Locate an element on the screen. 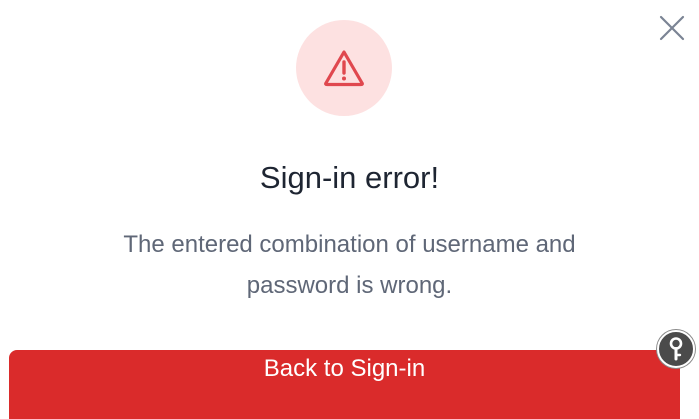 Image resolution: width=699 pixels, height=419 pixels. close-icon is located at coordinates (672, 28).